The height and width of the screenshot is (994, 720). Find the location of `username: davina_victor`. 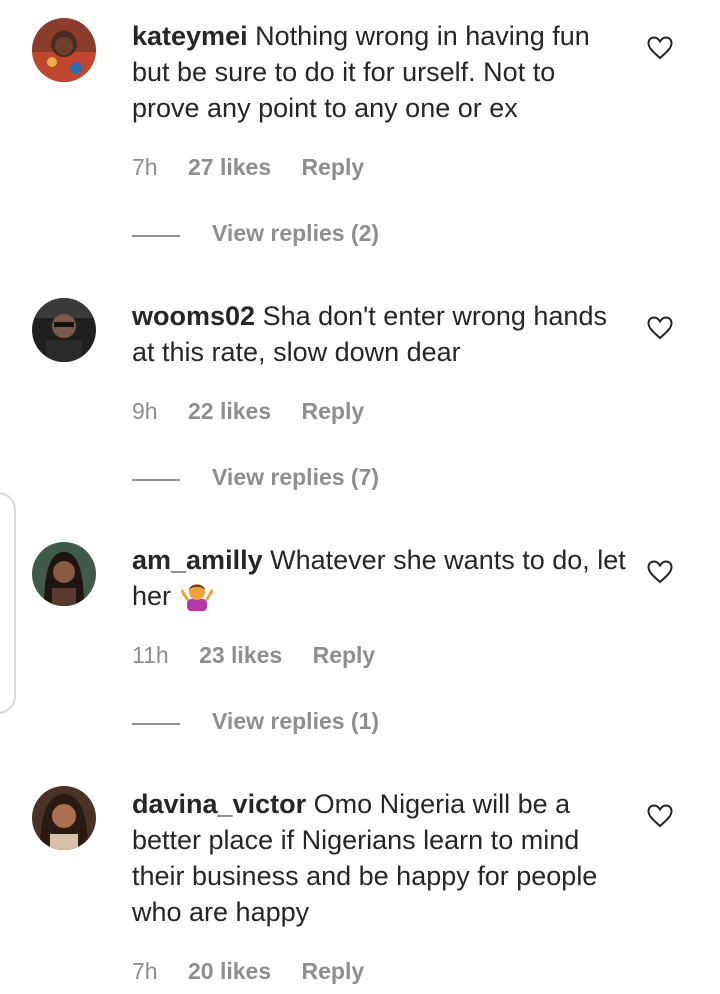

username: davina_victor is located at coordinates (219, 804).